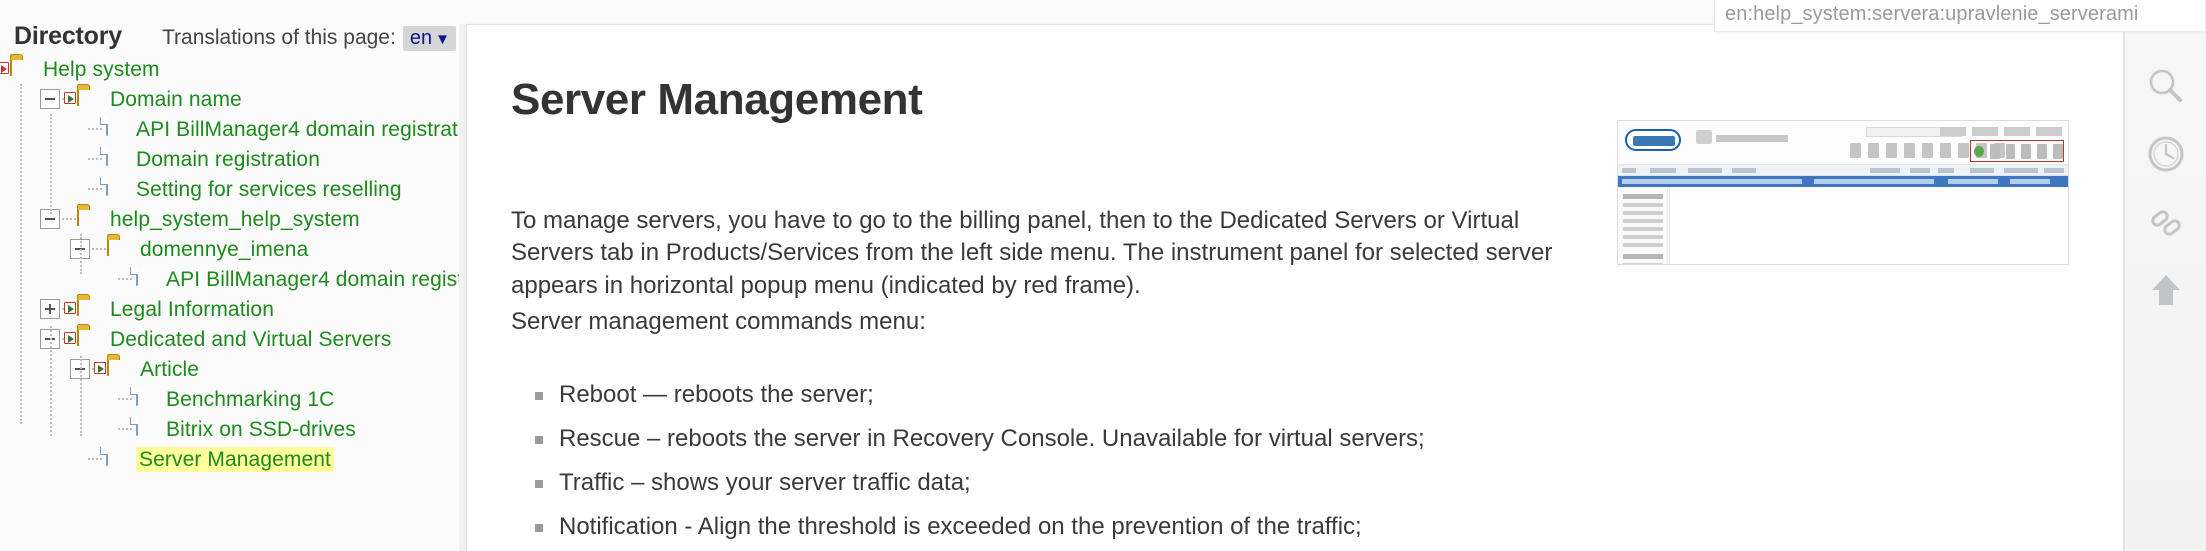  I want to click on page-title: Server Management, so click(717, 99).